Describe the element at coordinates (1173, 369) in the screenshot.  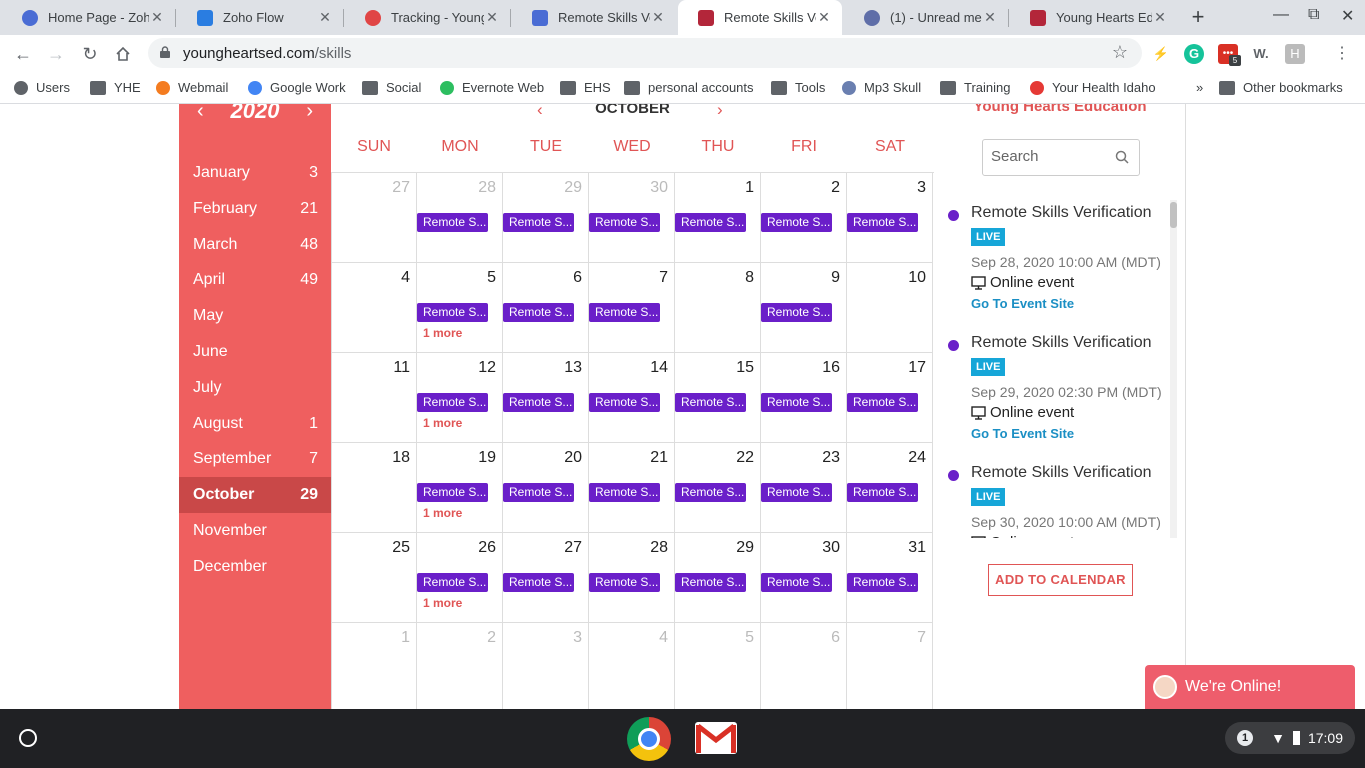
I see `event-list-scrollbar` at that location.